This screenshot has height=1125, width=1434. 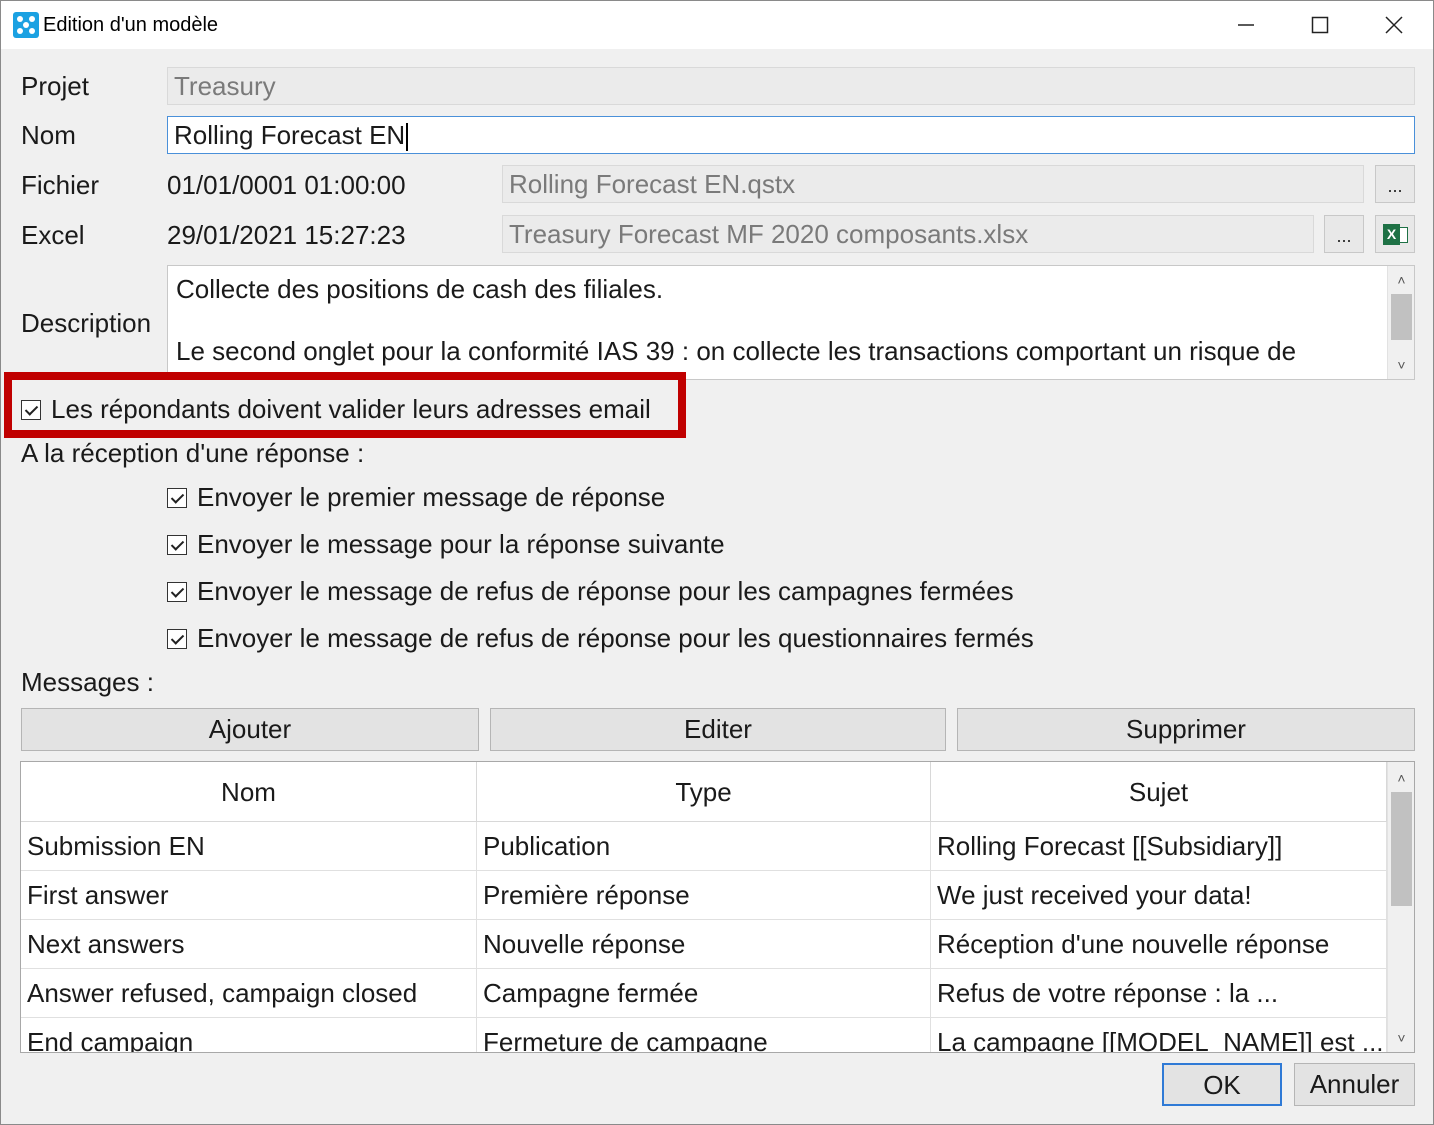 I want to click on cell-type: Nouvelle réponse, so click(x=704, y=944).